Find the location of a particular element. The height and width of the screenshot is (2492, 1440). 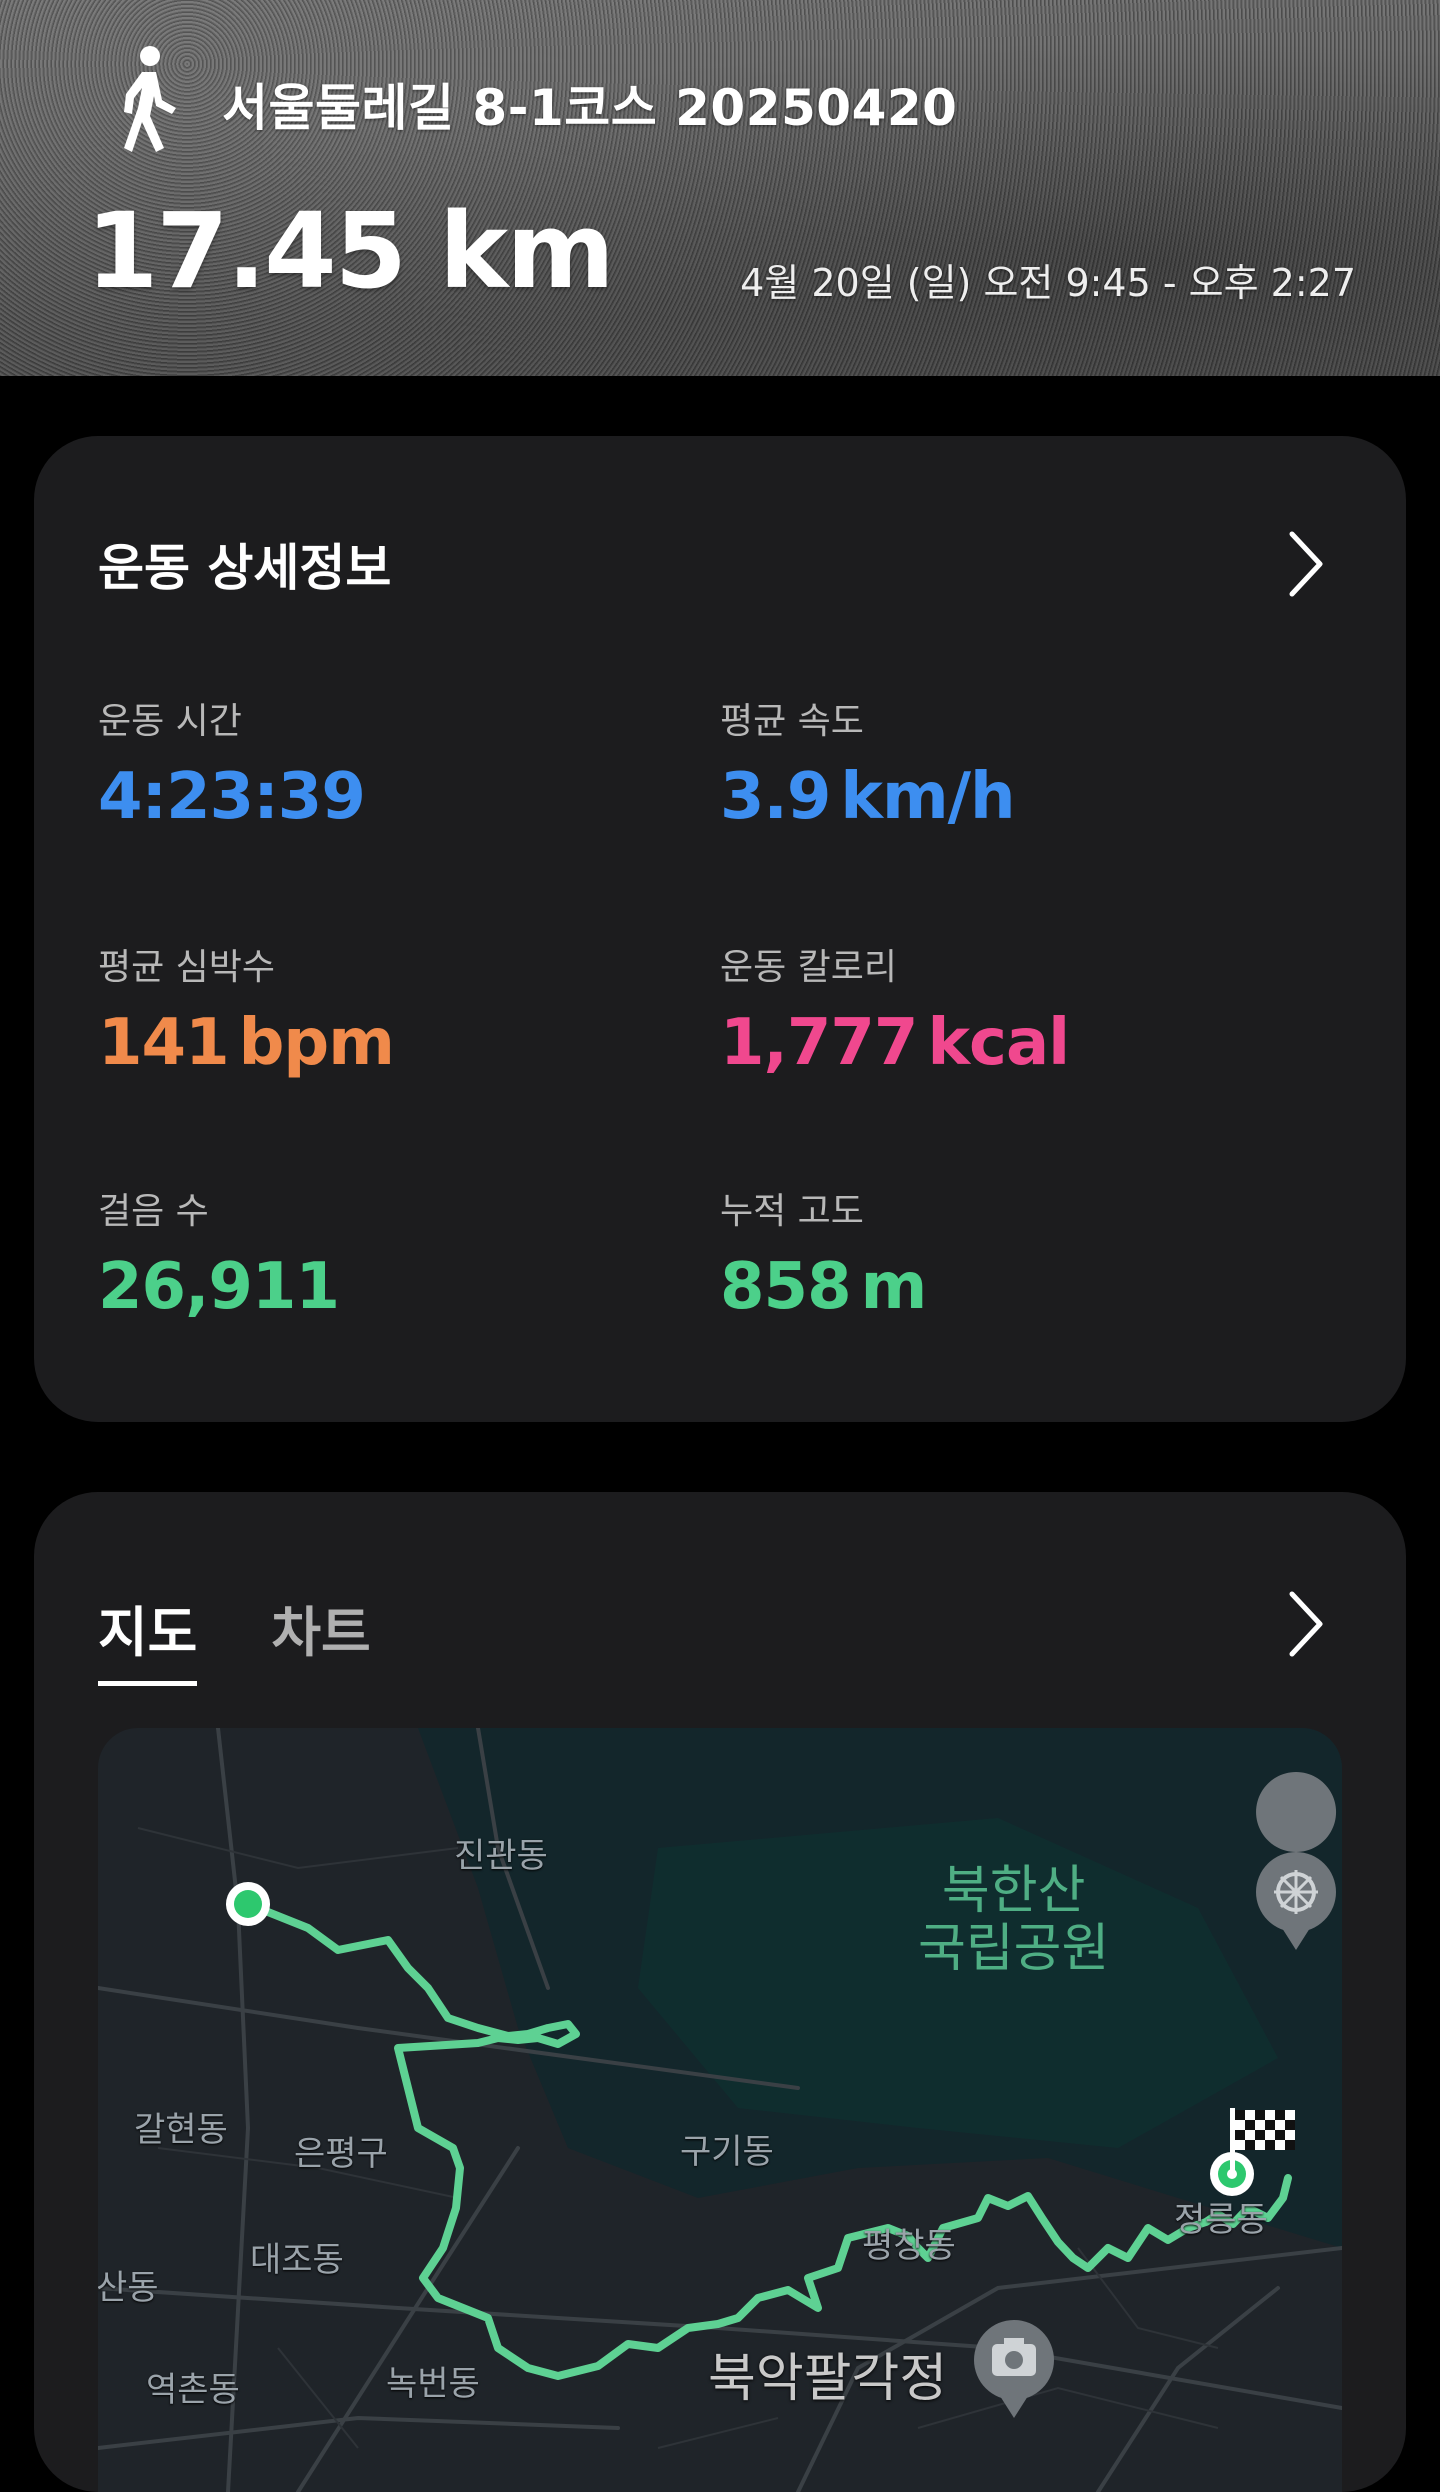

stat-value: 1,777 kcal is located at coordinates (895, 1043).